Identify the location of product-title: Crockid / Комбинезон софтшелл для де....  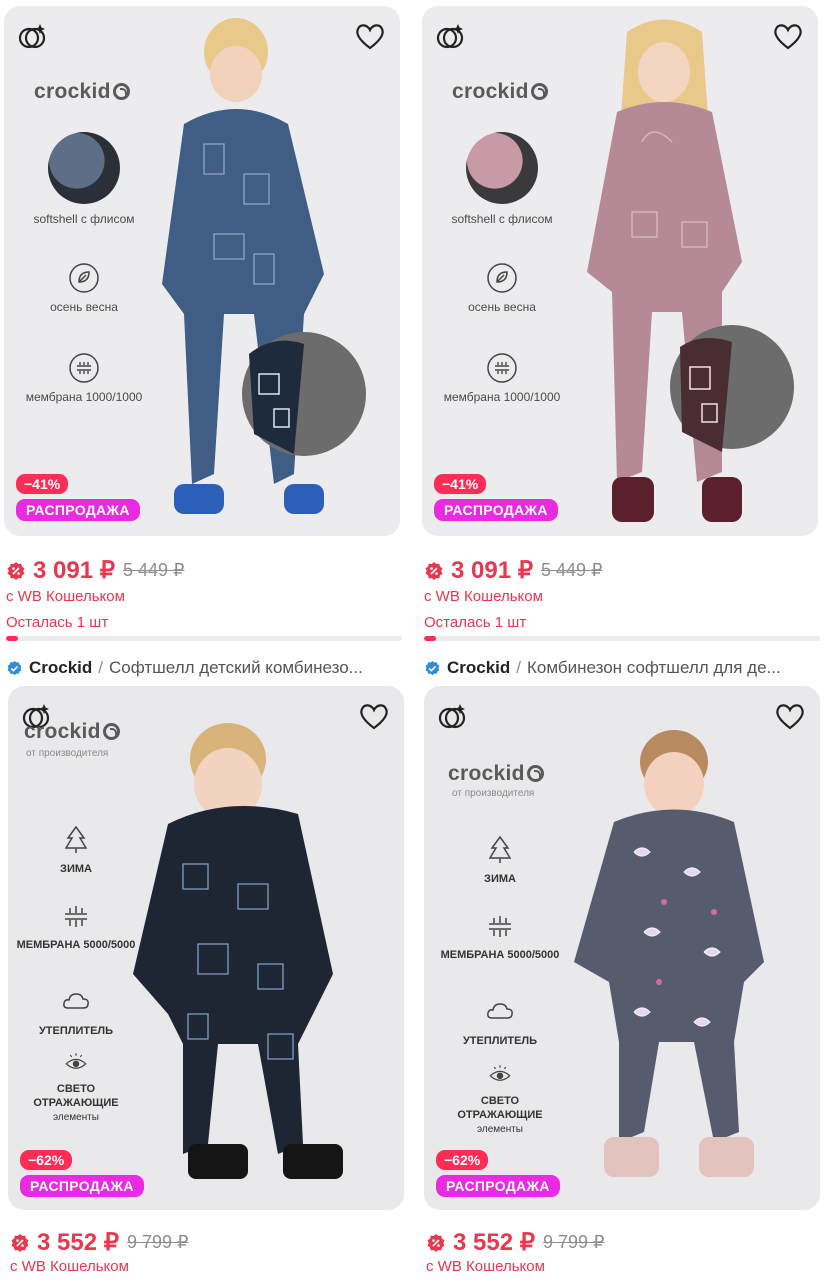
(622, 668).